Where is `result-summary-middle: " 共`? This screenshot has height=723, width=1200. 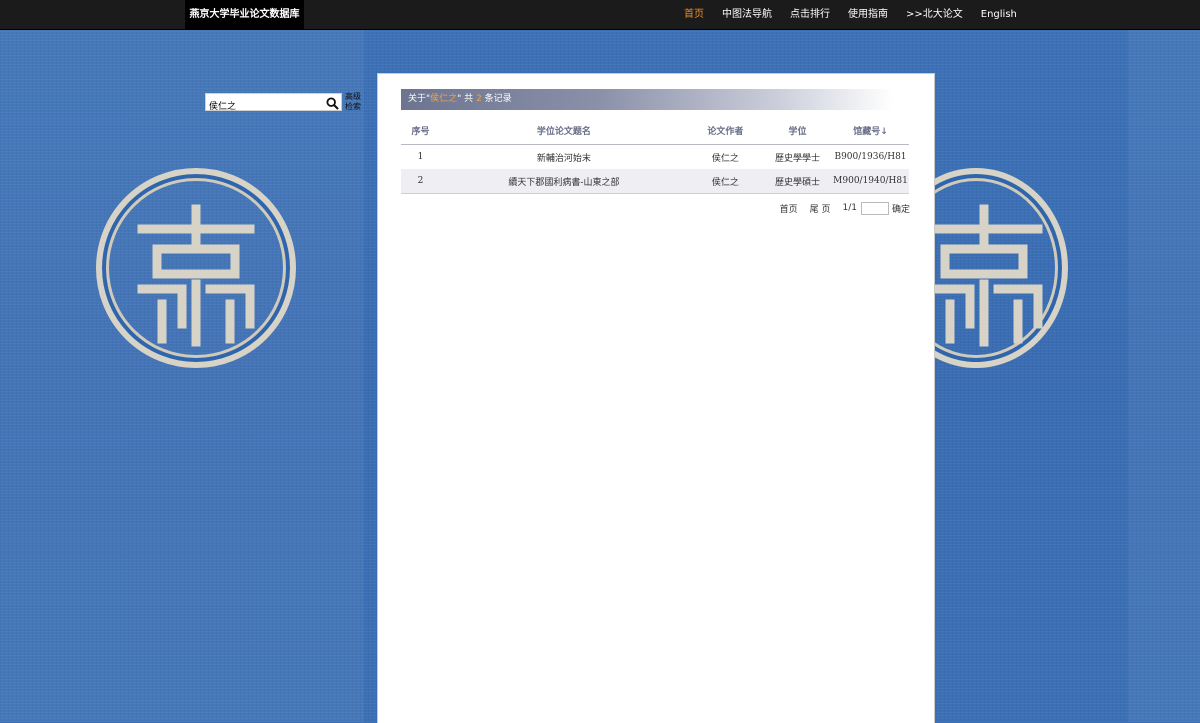 result-summary-middle: " 共 is located at coordinates (467, 99).